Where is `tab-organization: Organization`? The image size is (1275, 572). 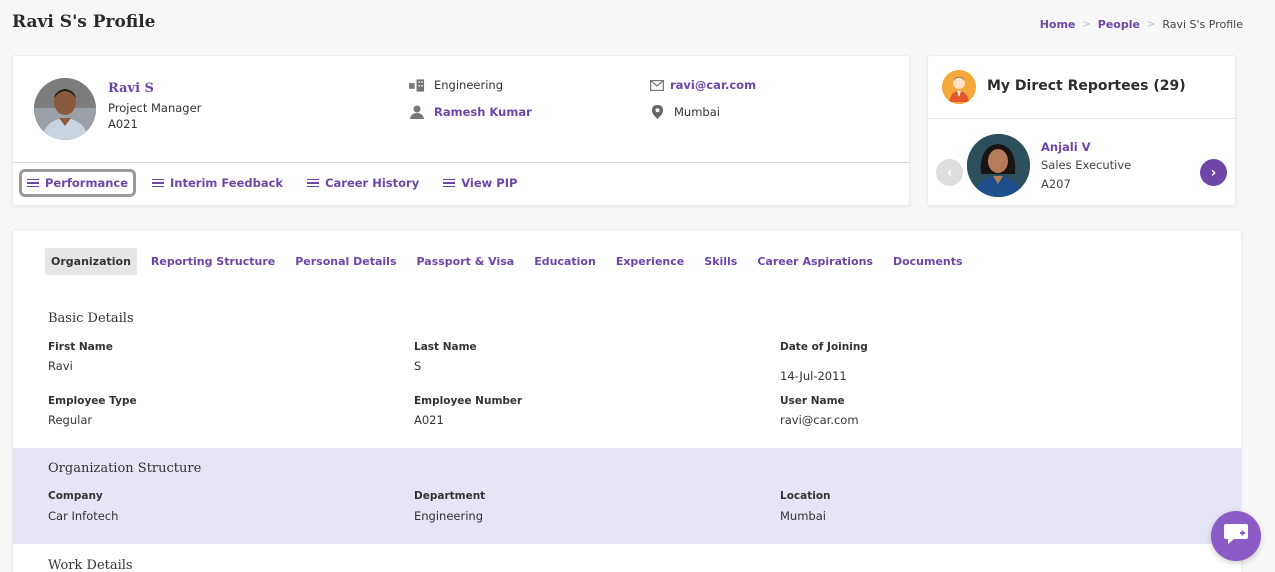 tab-organization: Organization is located at coordinates (91, 261).